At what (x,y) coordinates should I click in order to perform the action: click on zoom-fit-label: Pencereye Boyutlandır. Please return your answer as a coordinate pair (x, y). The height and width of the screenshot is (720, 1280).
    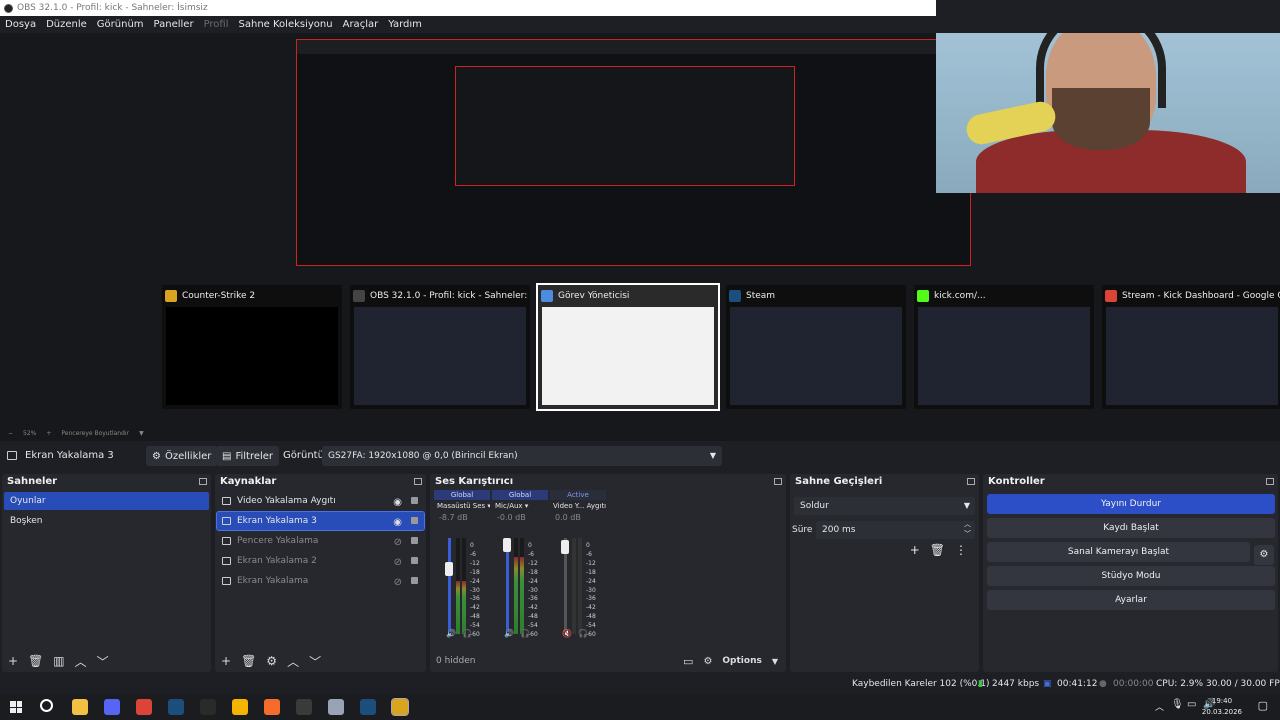
    Looking at the image, I should click on (95, 433).